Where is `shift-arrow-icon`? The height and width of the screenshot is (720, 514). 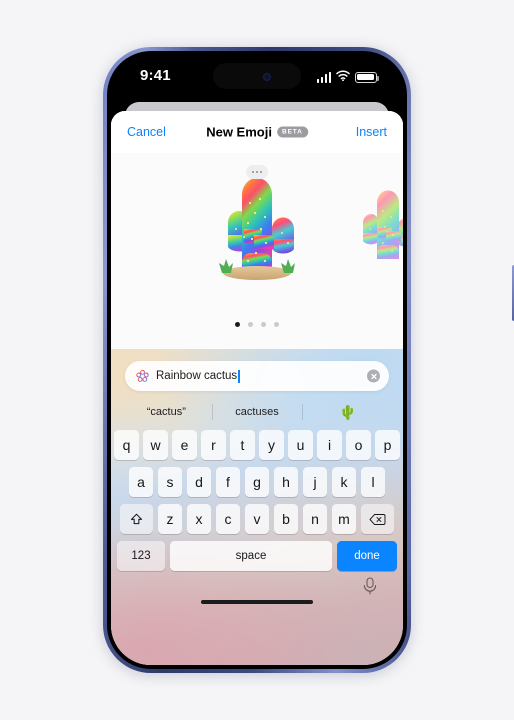 shift-arrow-icon is located at coordinates (137, 519).